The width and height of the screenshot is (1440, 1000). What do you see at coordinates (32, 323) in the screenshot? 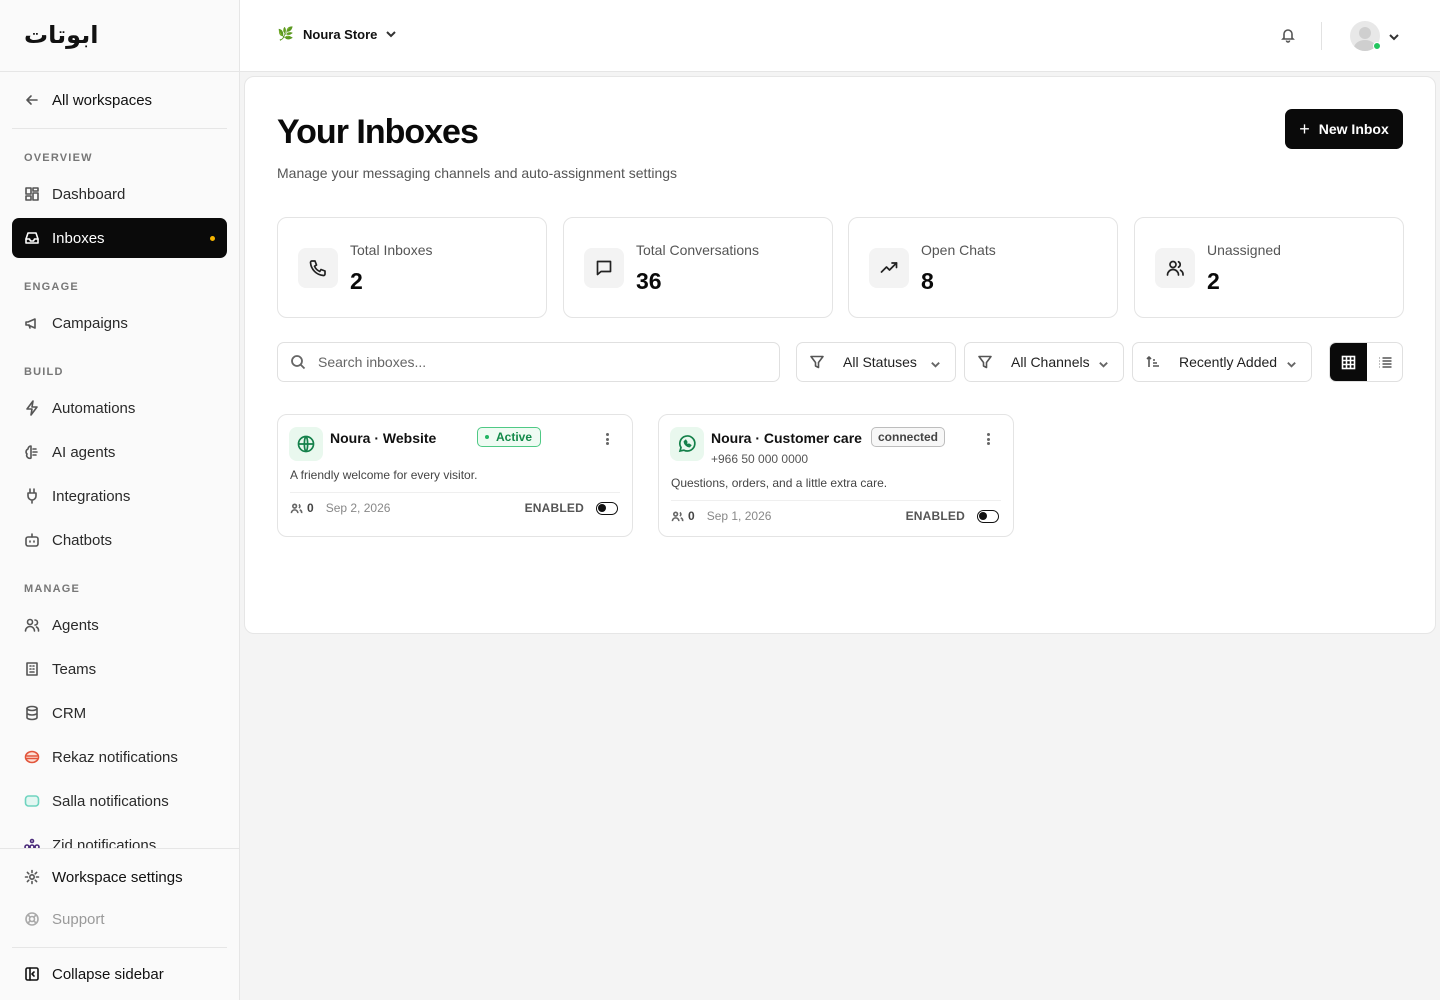
I see `megaphone-icon` at bounding box center [32, 323].